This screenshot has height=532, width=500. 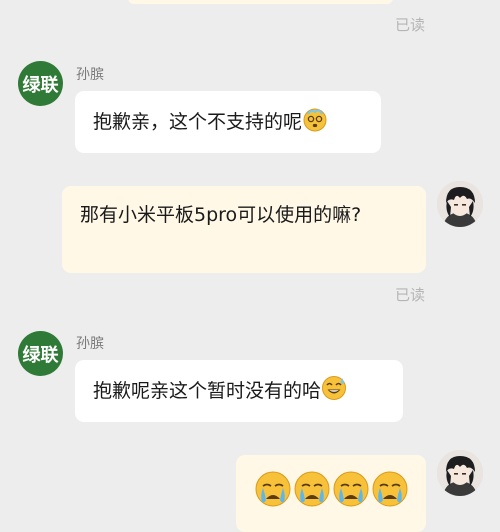 I want to click on message-bubble-outgoing: 那有小米平板5pro可以使用的嘛?, so click(x=244, y=229).